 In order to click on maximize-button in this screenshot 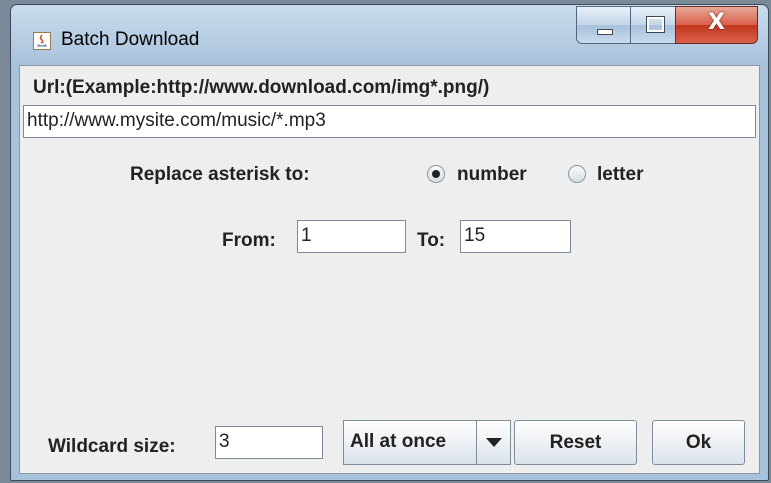, I will do `click(653, 25)`.